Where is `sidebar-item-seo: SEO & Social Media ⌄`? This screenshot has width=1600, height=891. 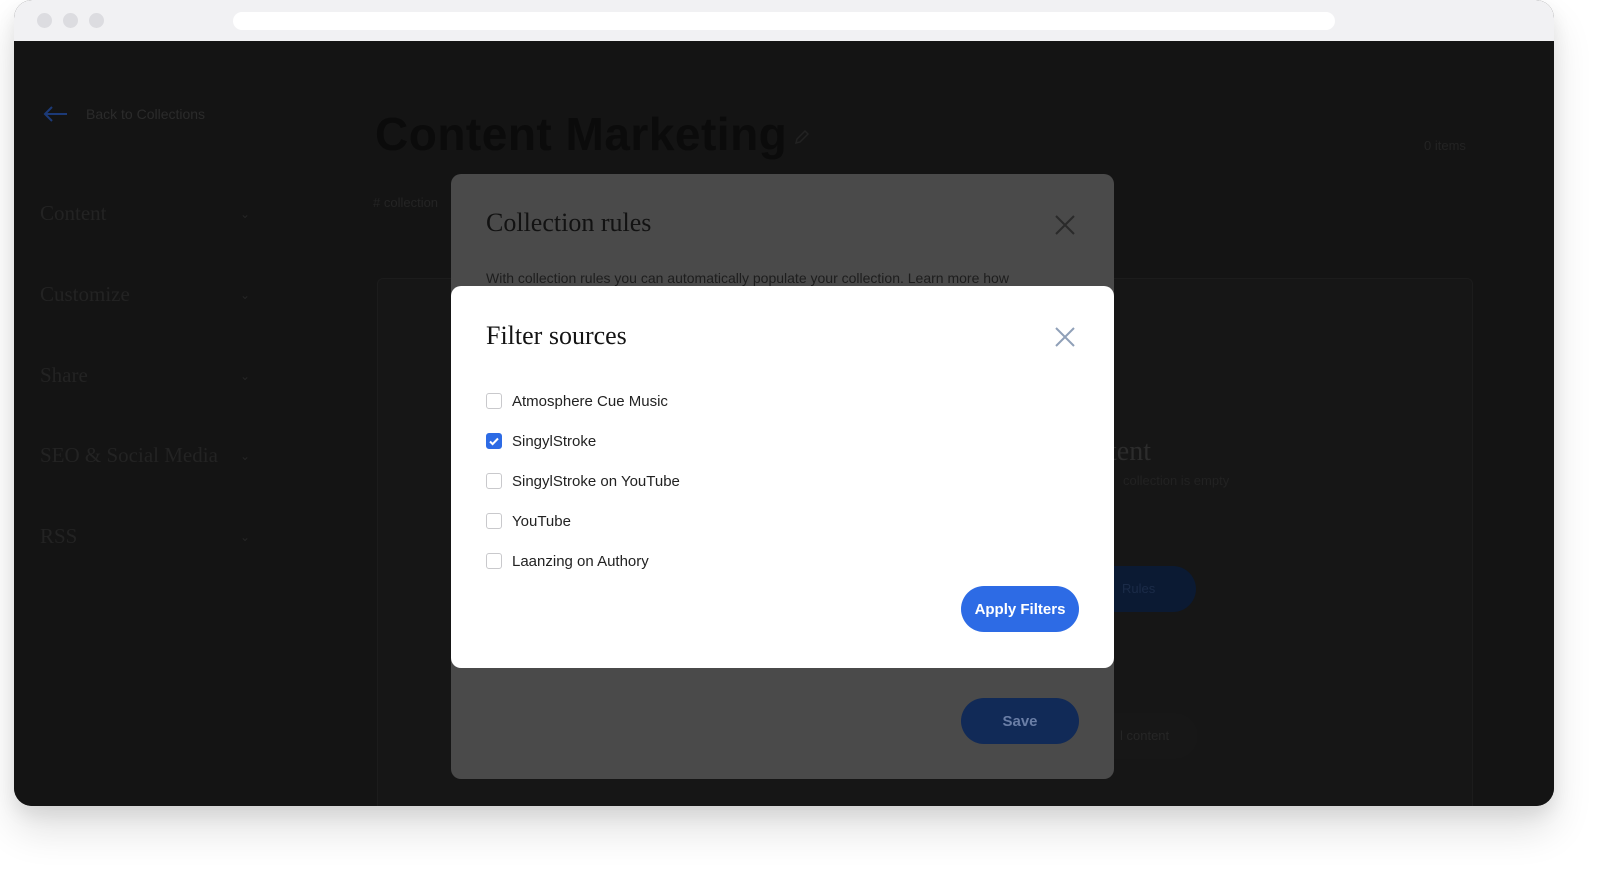
sidebar-item-seo: SEO & Social Media ⌄ is located at coordinates (145, 458).